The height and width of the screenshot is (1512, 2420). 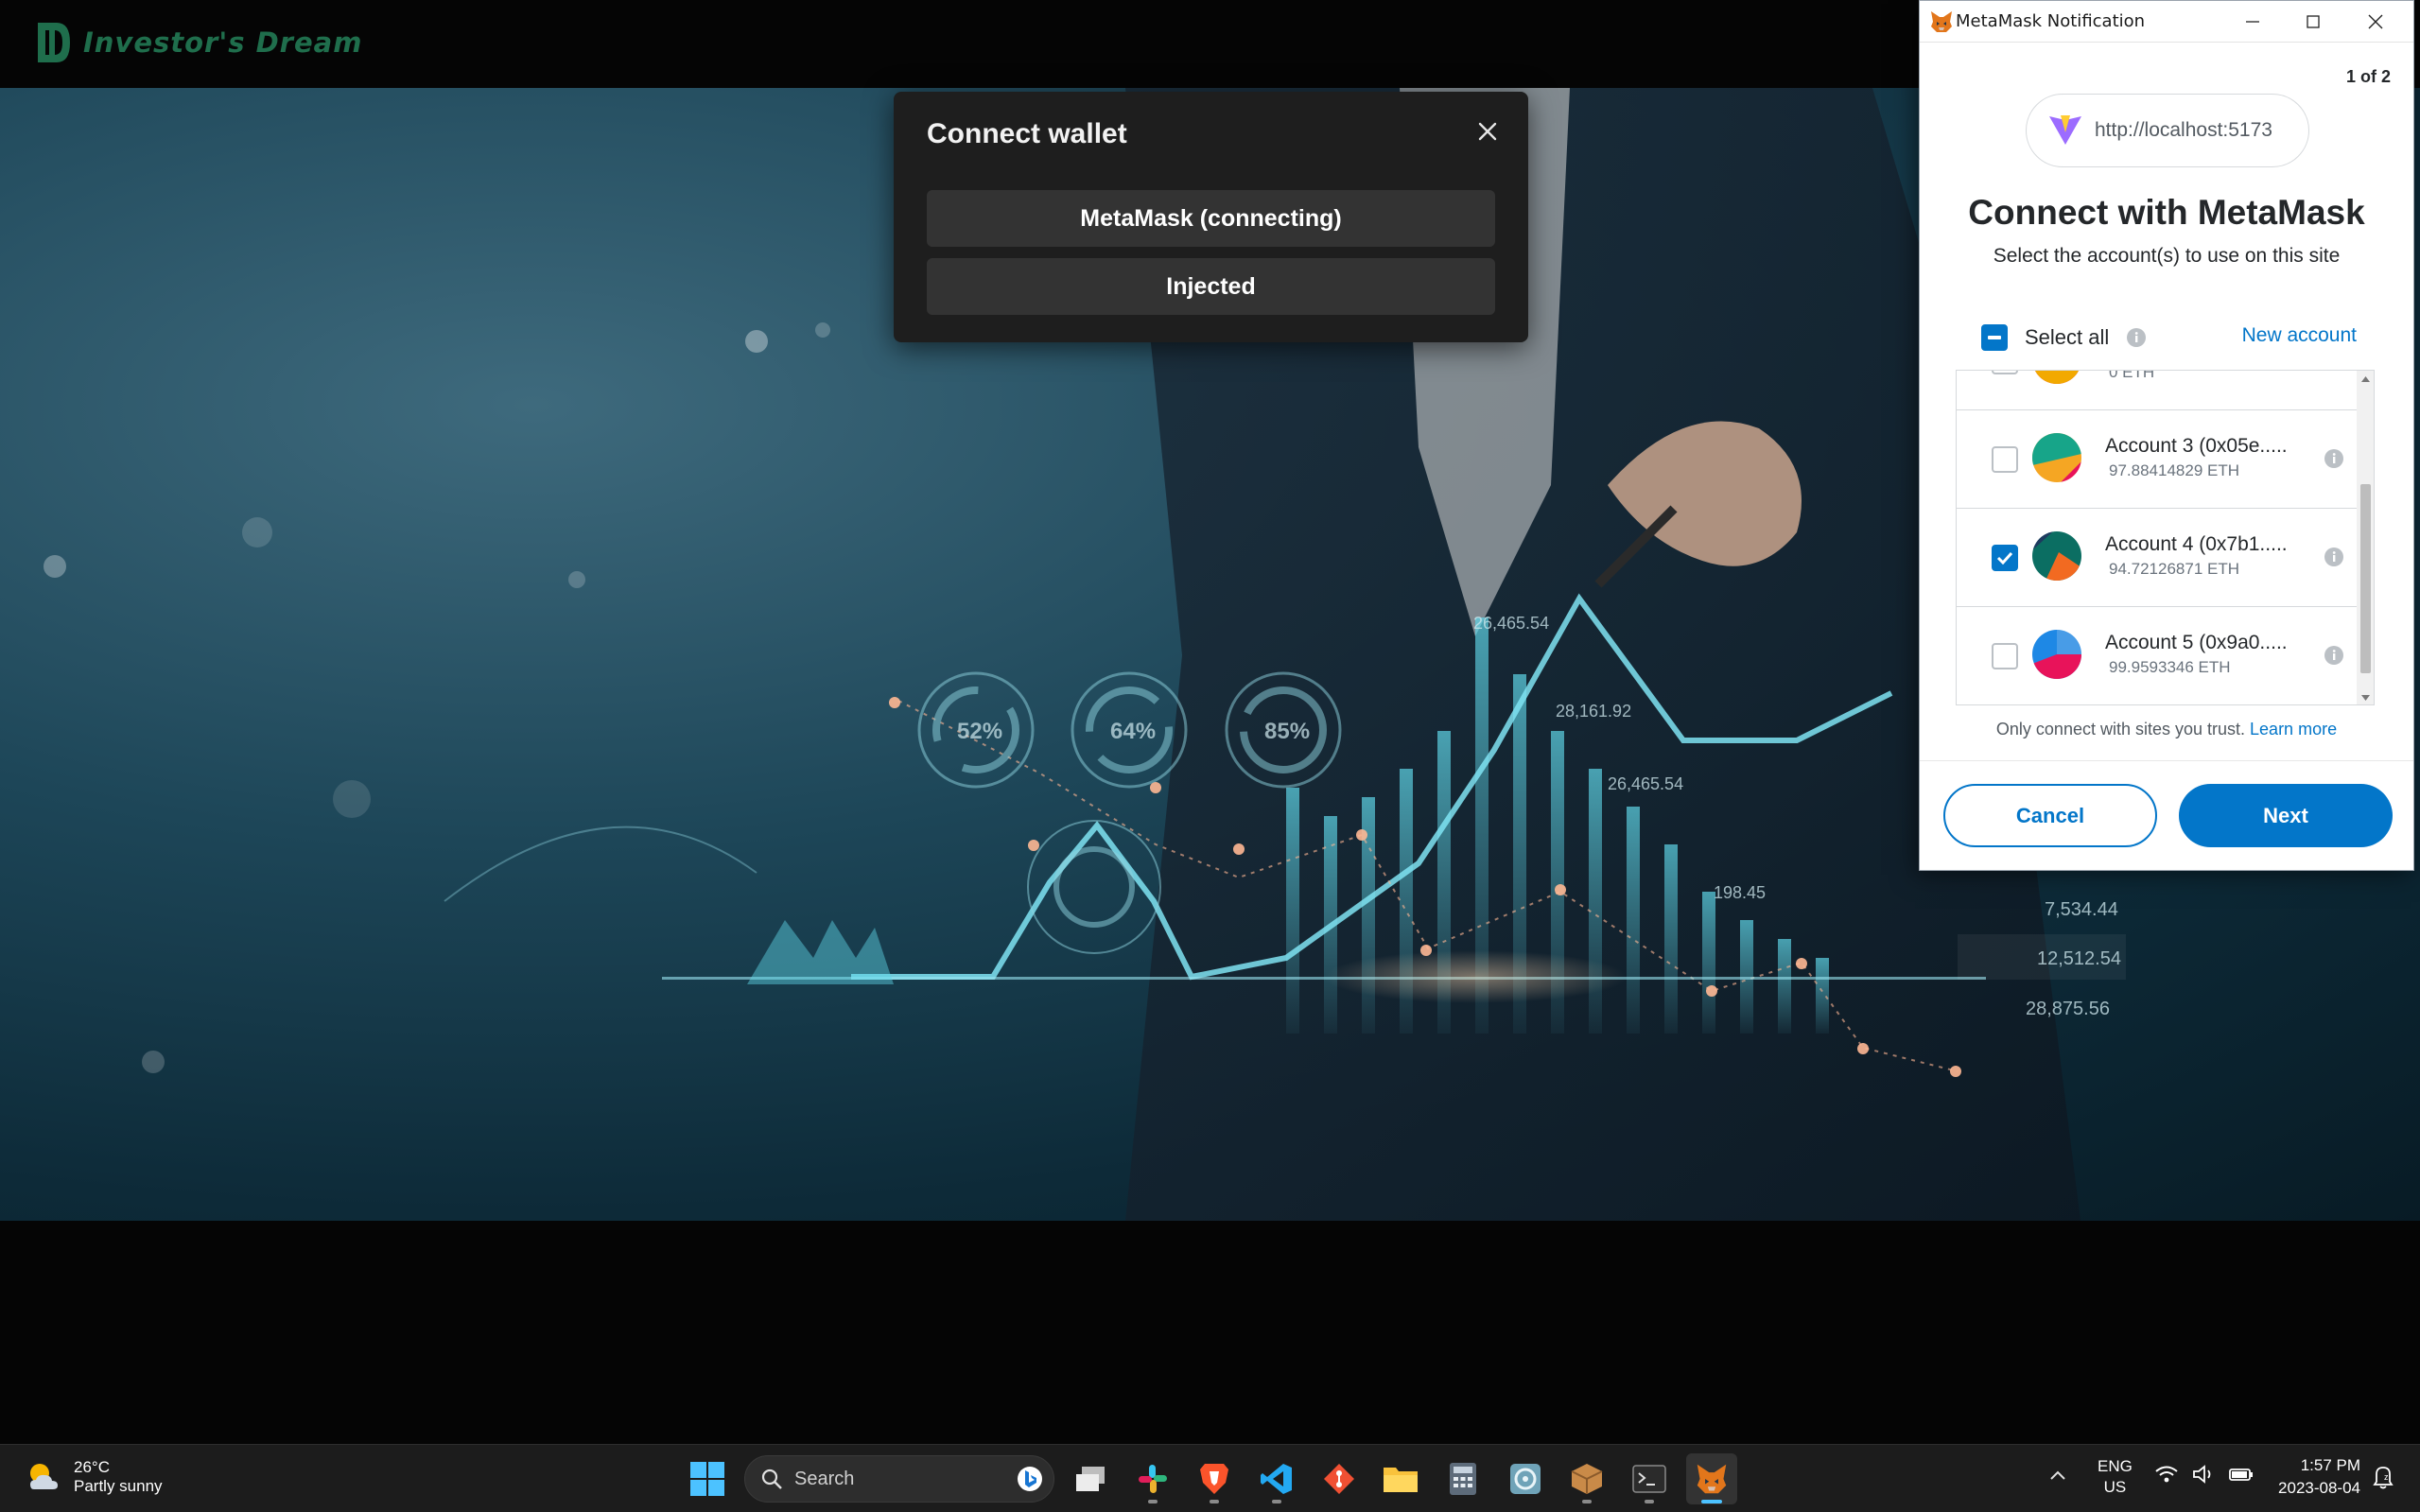 What do you see at coordinates (2115, 1477) in the screenshot?
I see `input-language: ENG US` at bounding box center [2115, 1477].